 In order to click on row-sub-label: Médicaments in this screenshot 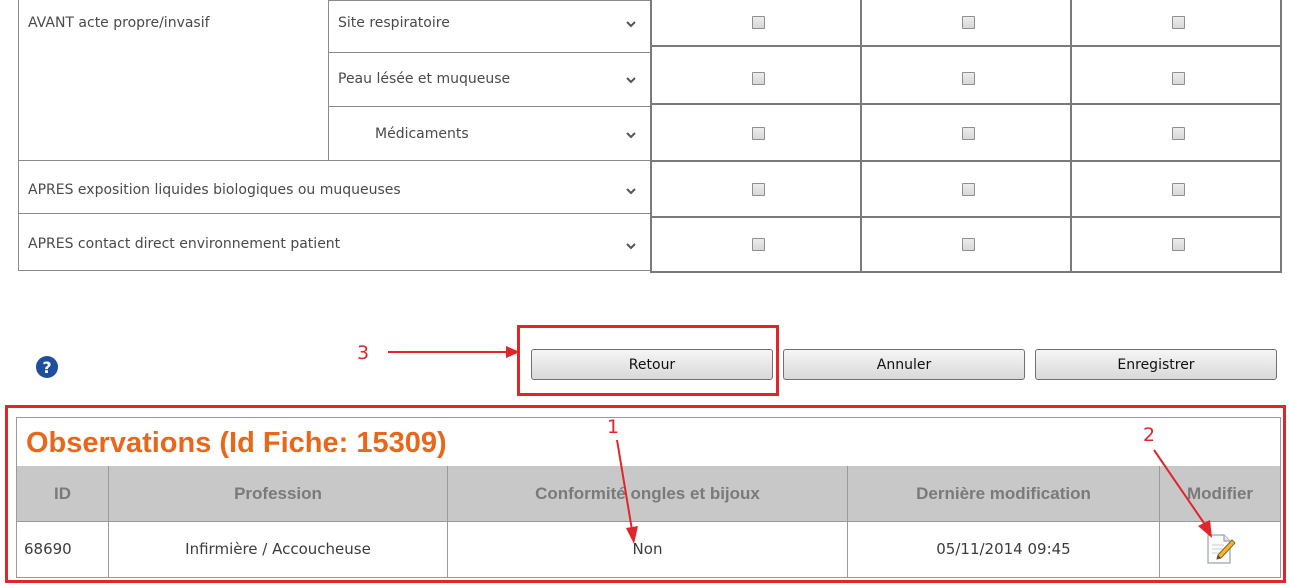, I will do `click(422, 134)`.